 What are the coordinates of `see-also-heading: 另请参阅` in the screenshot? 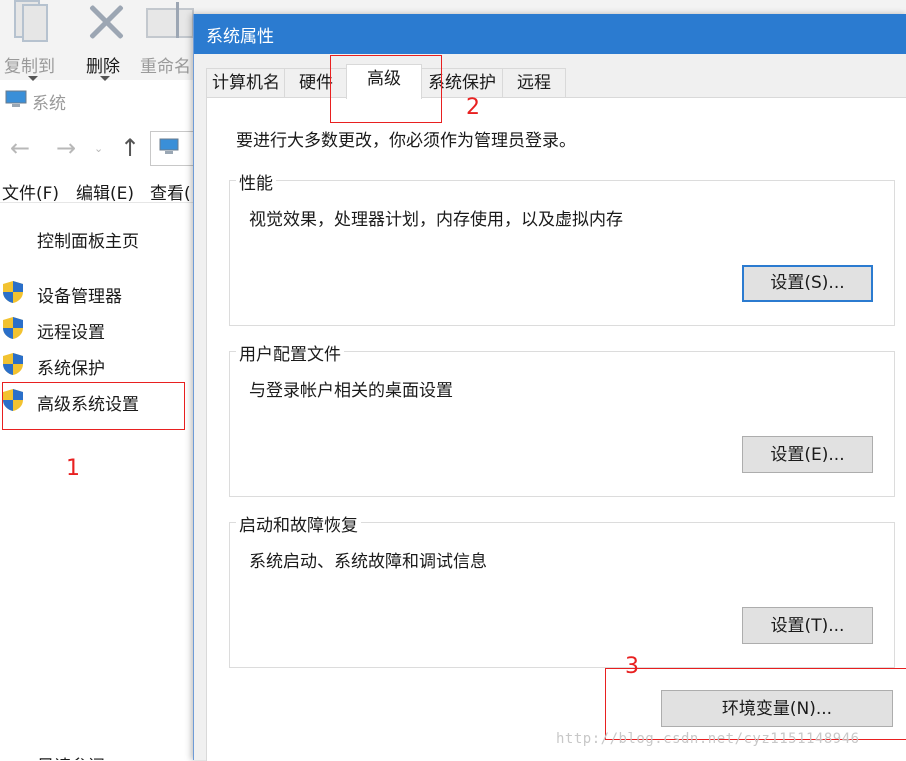 It's located at (71, 756).